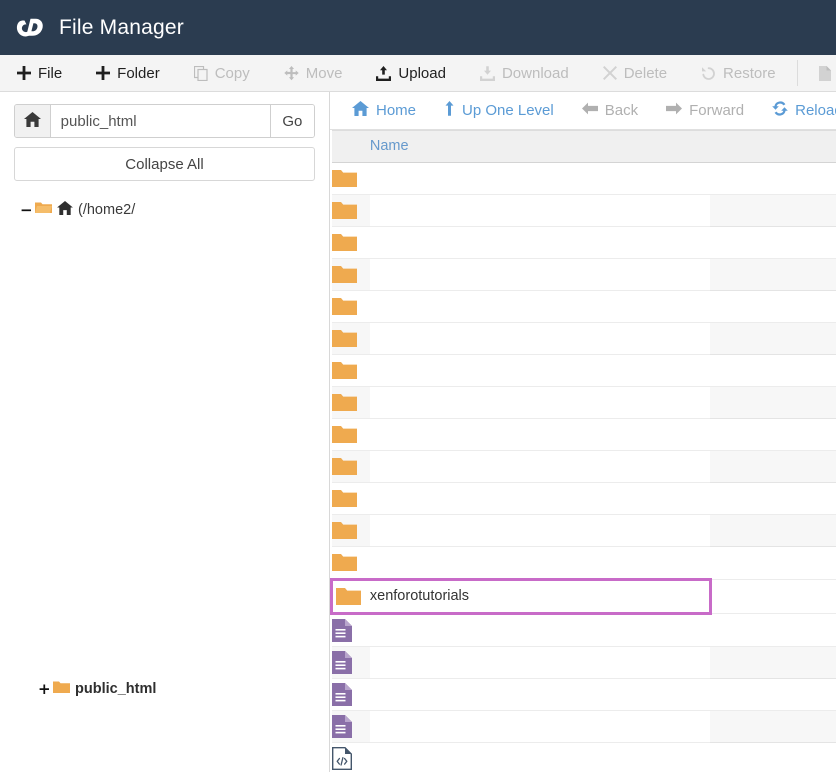 The height and width of the screenshot is (772, 836). Describe the element at coordinates (773, 146) in the screenshot. I see `column-header-size` at that location.